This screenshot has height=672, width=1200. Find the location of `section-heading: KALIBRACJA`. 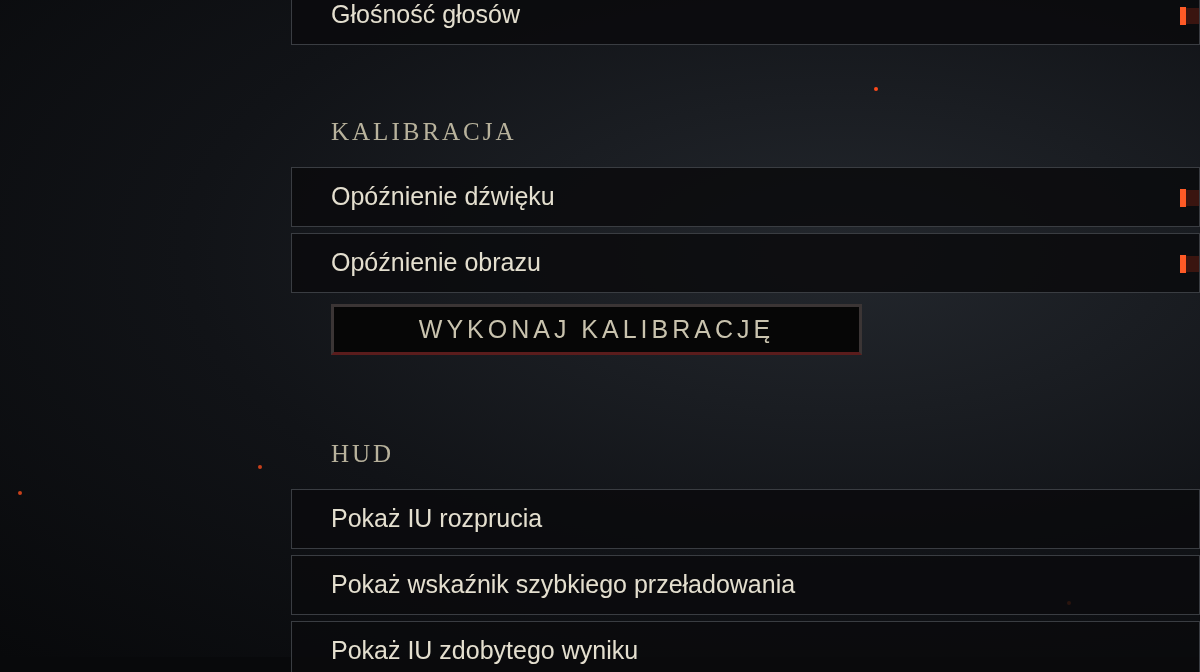

section-heading: KALIBRACJA is located at coordinates (424, 132).